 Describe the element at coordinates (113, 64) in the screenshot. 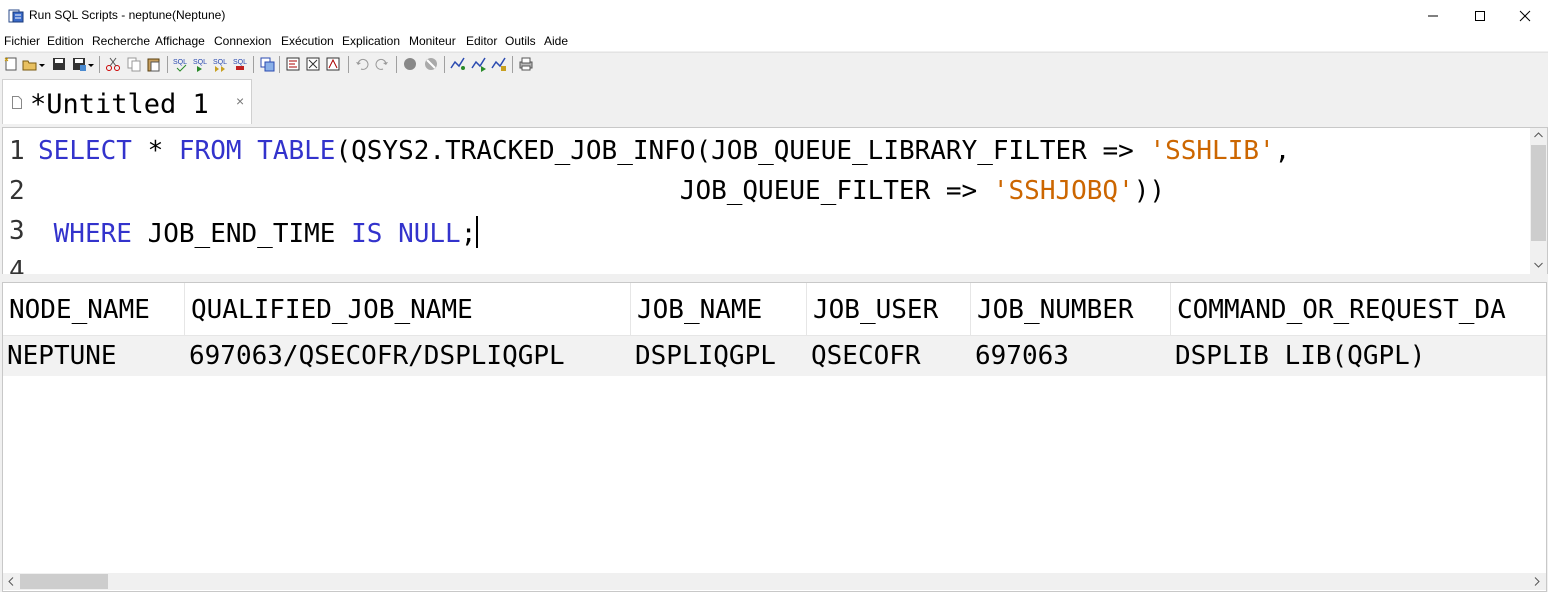

I see `cut-icon` at that location.